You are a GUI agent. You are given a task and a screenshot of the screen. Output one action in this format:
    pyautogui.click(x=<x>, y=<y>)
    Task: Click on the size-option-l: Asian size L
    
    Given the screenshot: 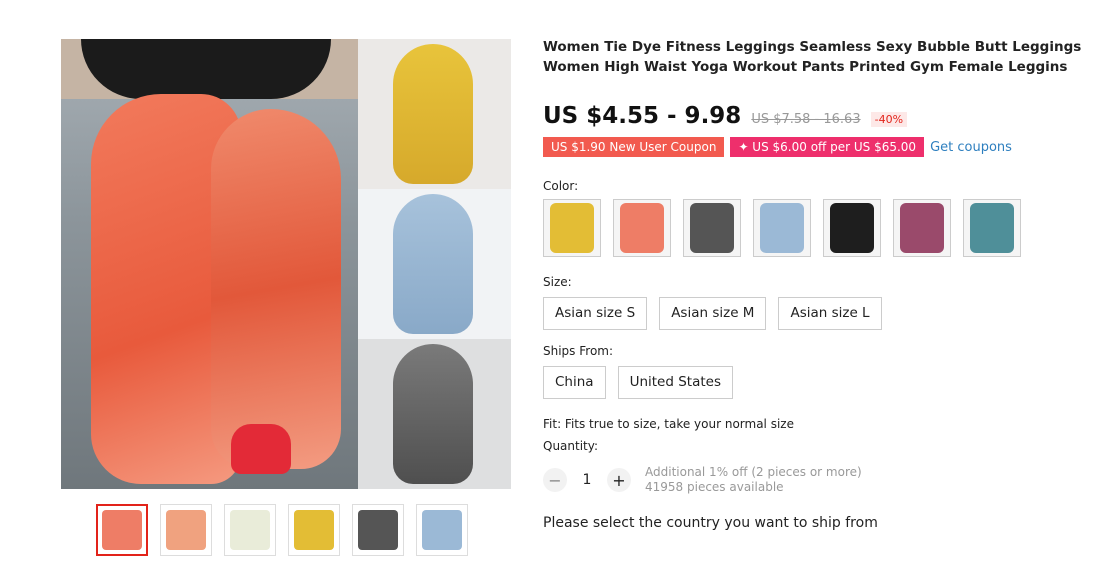 What is the action you would take?
    pyautogui.click(x=830, y=313)
    